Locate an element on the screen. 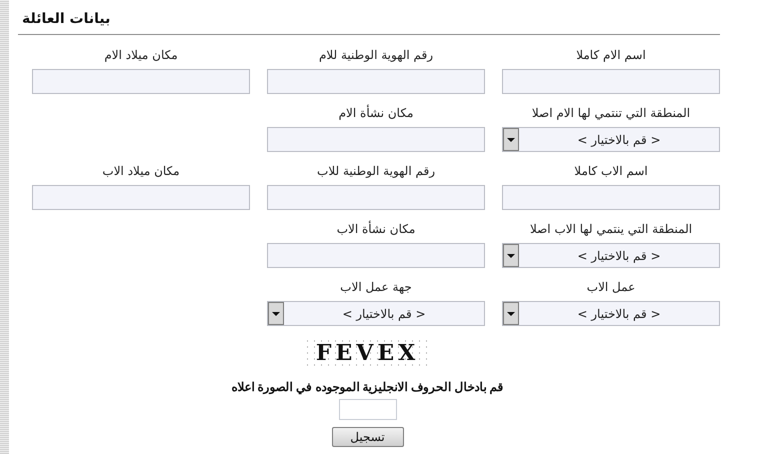 This screenshot has height=454, width=761. field-label: جهة عمل الاب is located at coordinates (376, 287).